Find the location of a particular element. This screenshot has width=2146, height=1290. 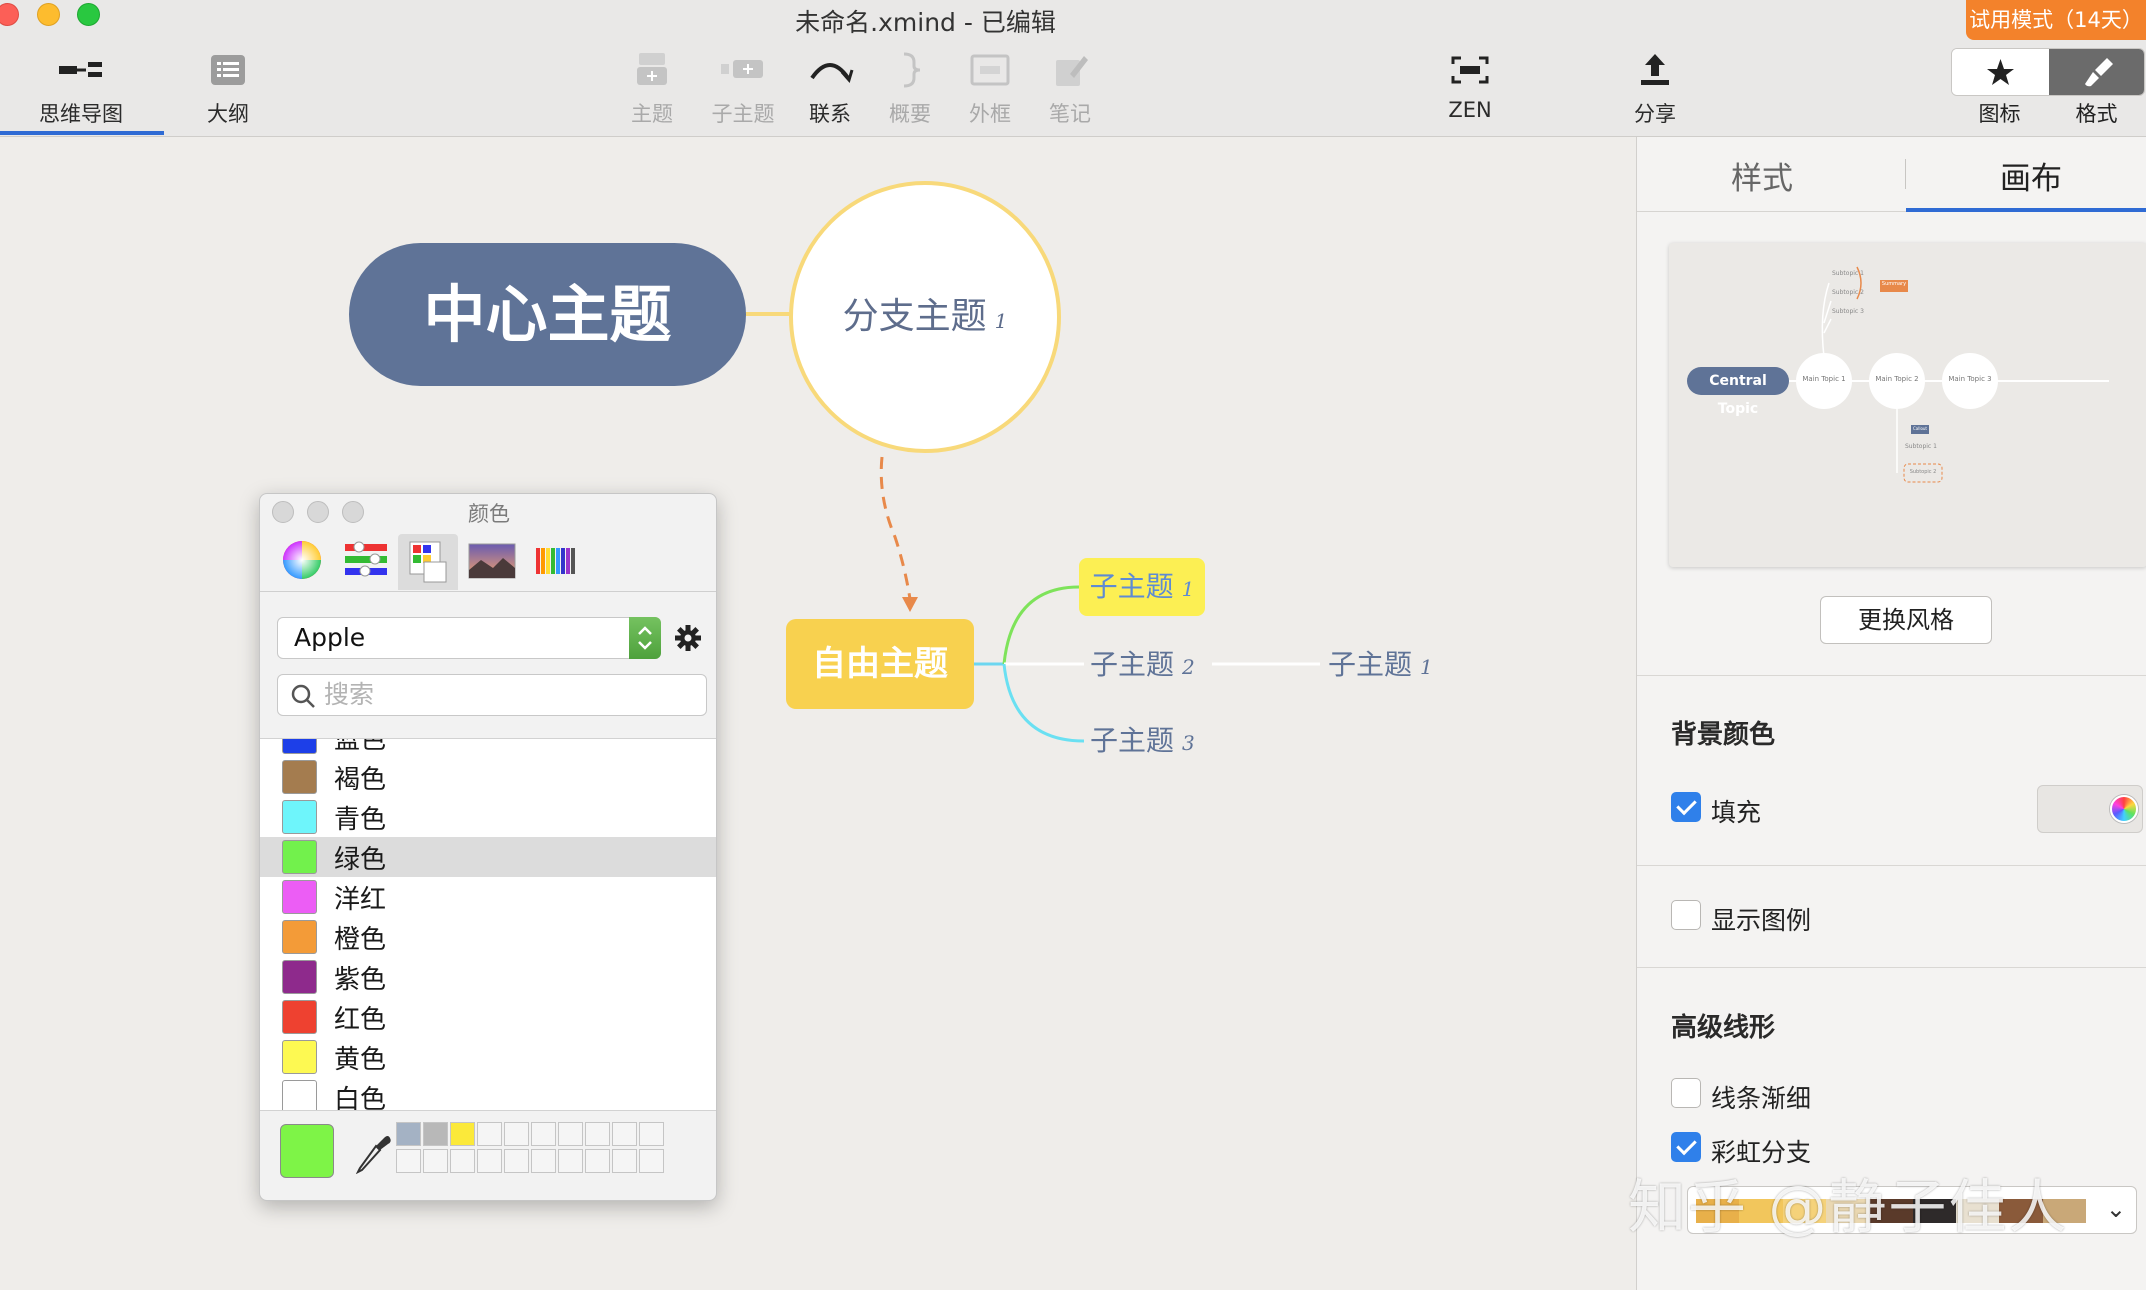

insert-subtopic-button: 子主题 is located at coordinates (743, 89).